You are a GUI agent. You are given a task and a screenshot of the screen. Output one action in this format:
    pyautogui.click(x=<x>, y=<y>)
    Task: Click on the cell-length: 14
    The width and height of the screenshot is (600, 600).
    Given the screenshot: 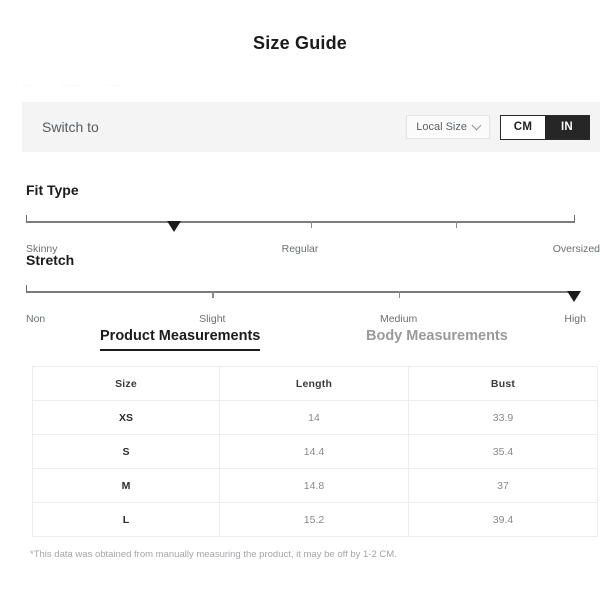 What is the action you would take?
    pyautogui.click(x=314, y=417)
    